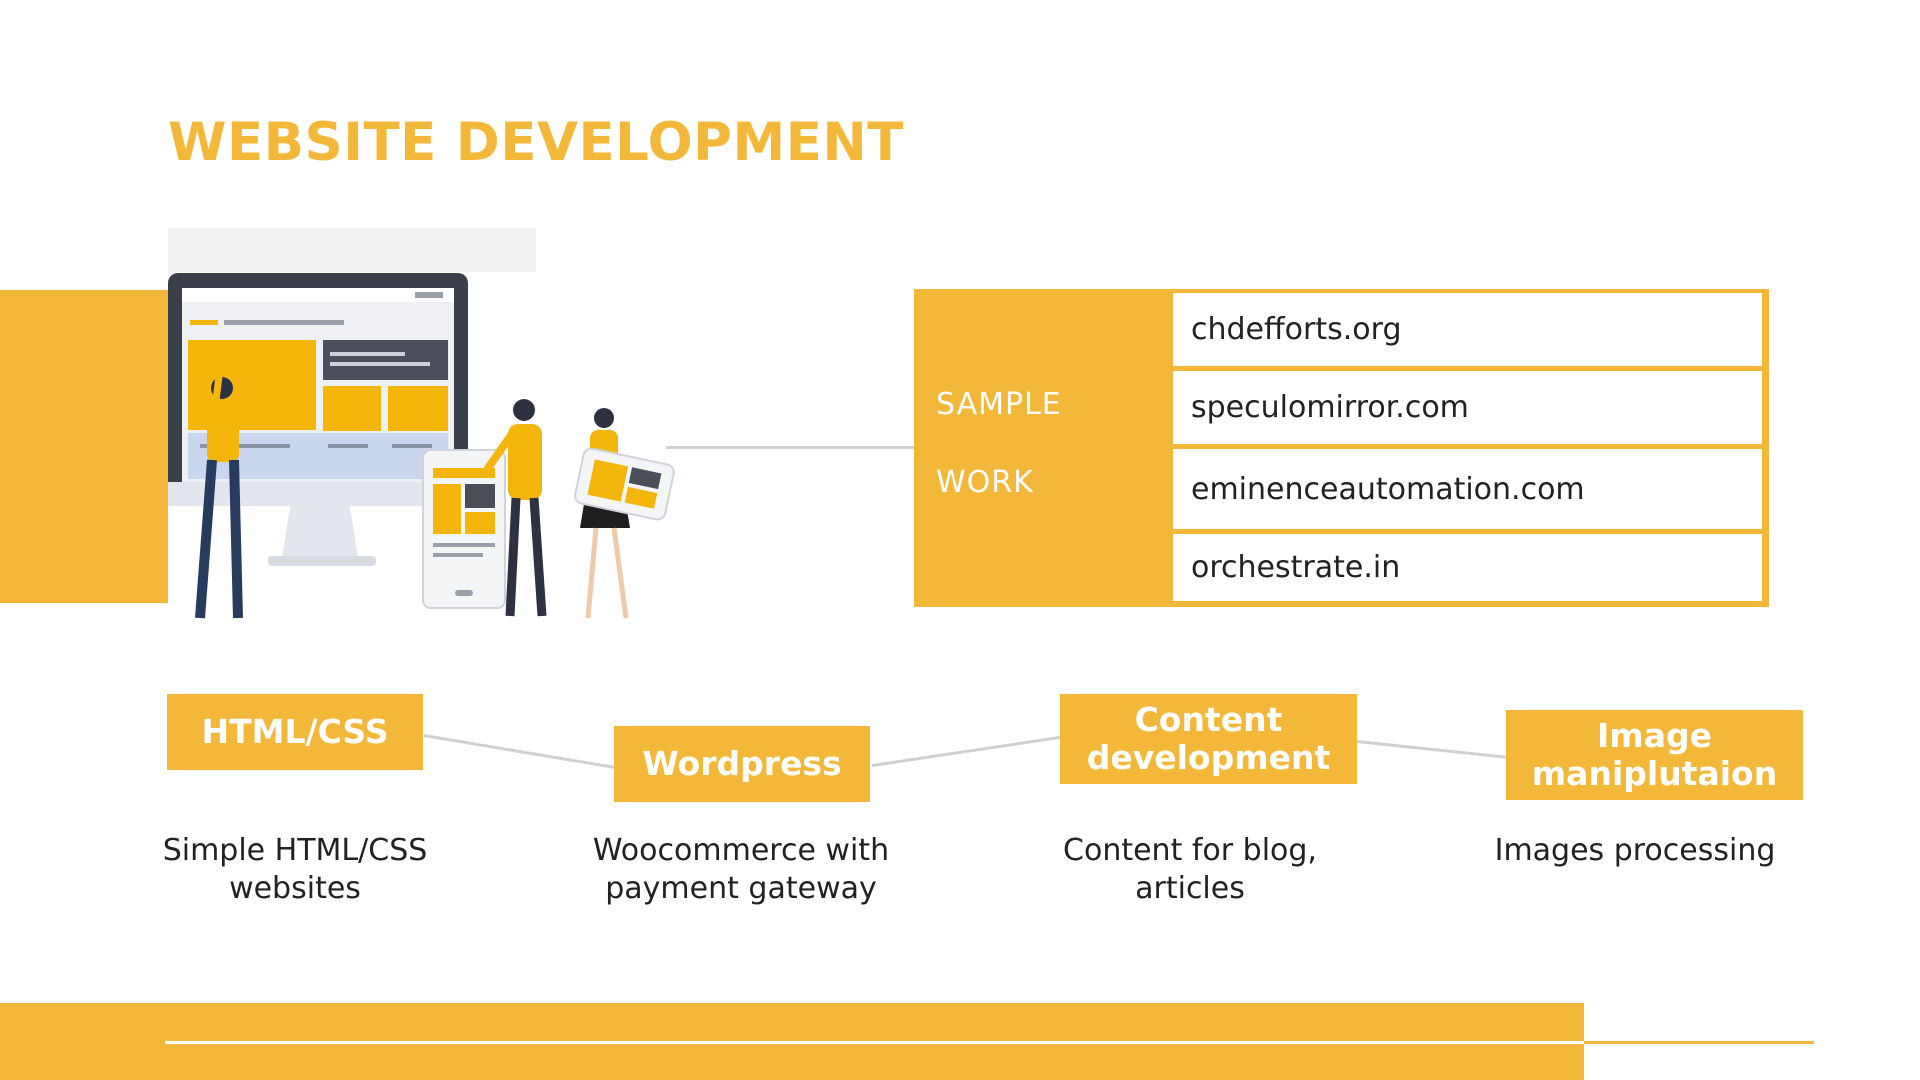 This screenshot has height=1080, width=1920. I want to click on skill-label: HTML/CSS, so click(295, 732).